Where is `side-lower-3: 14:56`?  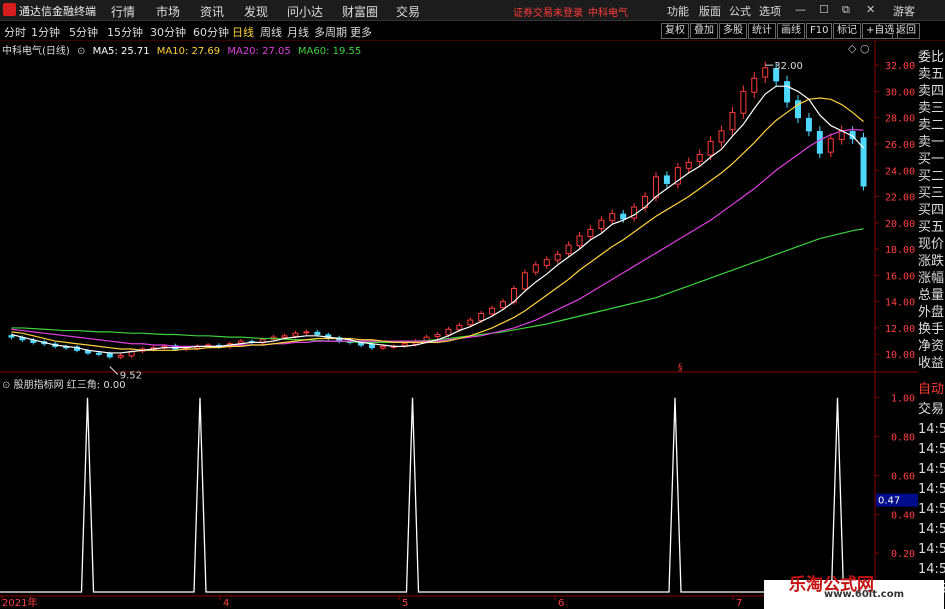
side-lower-3: 14:56 is located at coordinates (931, 449).